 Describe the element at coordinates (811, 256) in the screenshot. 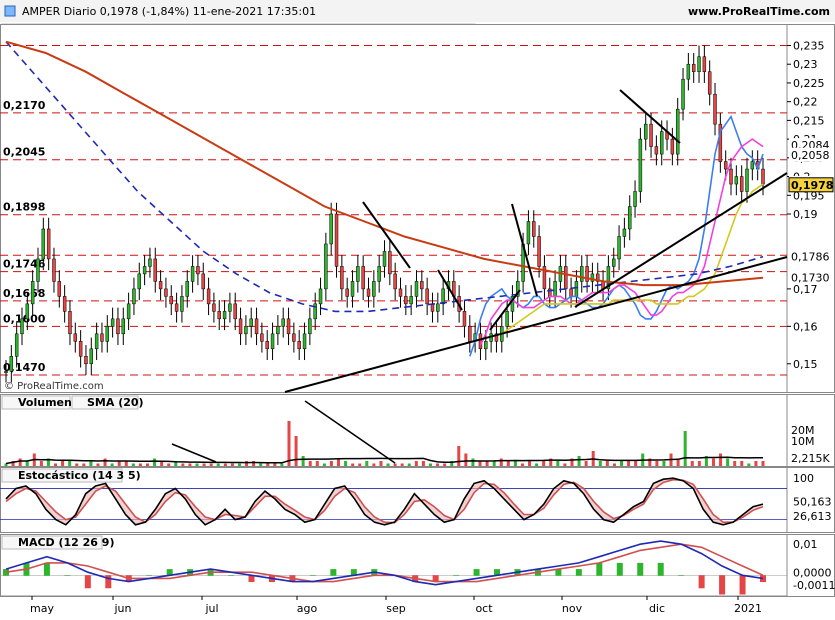

I see `value-tag: 0,1786` at that location.